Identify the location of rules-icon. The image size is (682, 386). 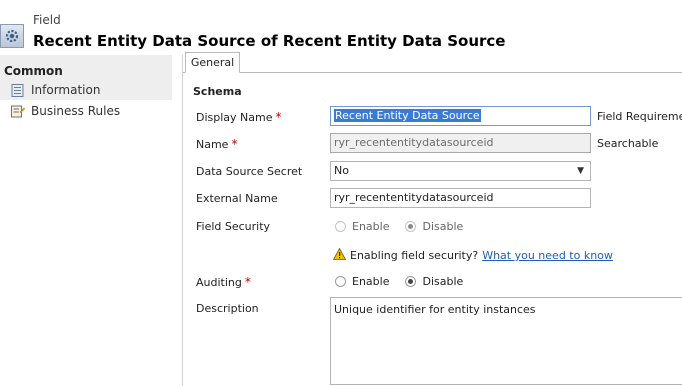
(18, 111).